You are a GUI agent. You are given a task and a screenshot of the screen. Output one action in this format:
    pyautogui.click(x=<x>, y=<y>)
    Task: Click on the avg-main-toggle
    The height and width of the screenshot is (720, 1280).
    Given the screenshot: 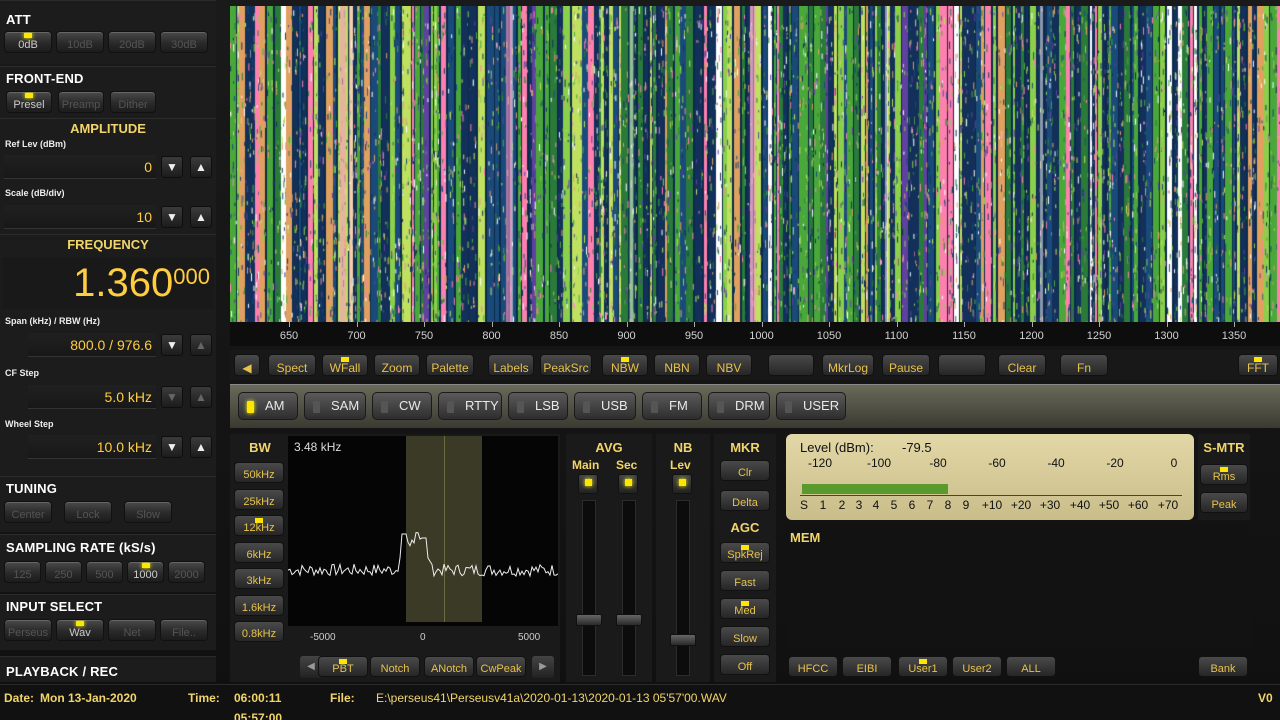 What is the action you would take?
    pyautogui.click(x=588, y=484)
    